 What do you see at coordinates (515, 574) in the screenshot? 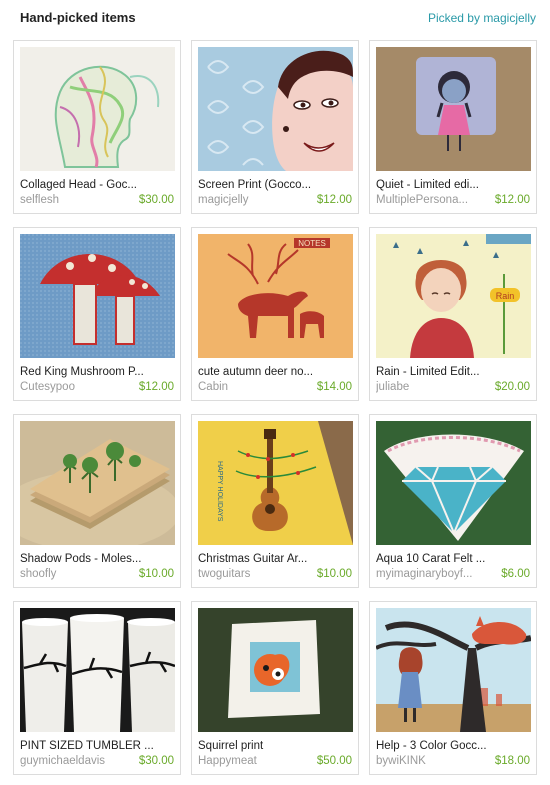
I see `item-price: $6.00` at bounding box center [515, 574].